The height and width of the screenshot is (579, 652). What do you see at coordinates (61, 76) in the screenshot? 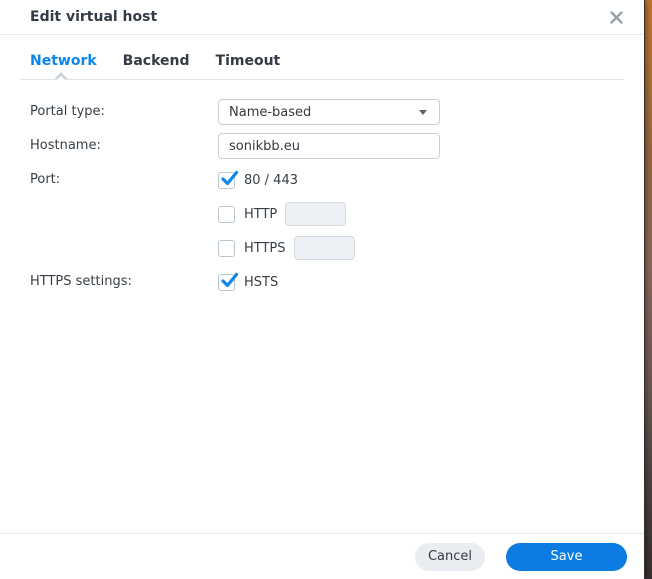
I see `active-tab-caret` at bounding box center [61, 76].